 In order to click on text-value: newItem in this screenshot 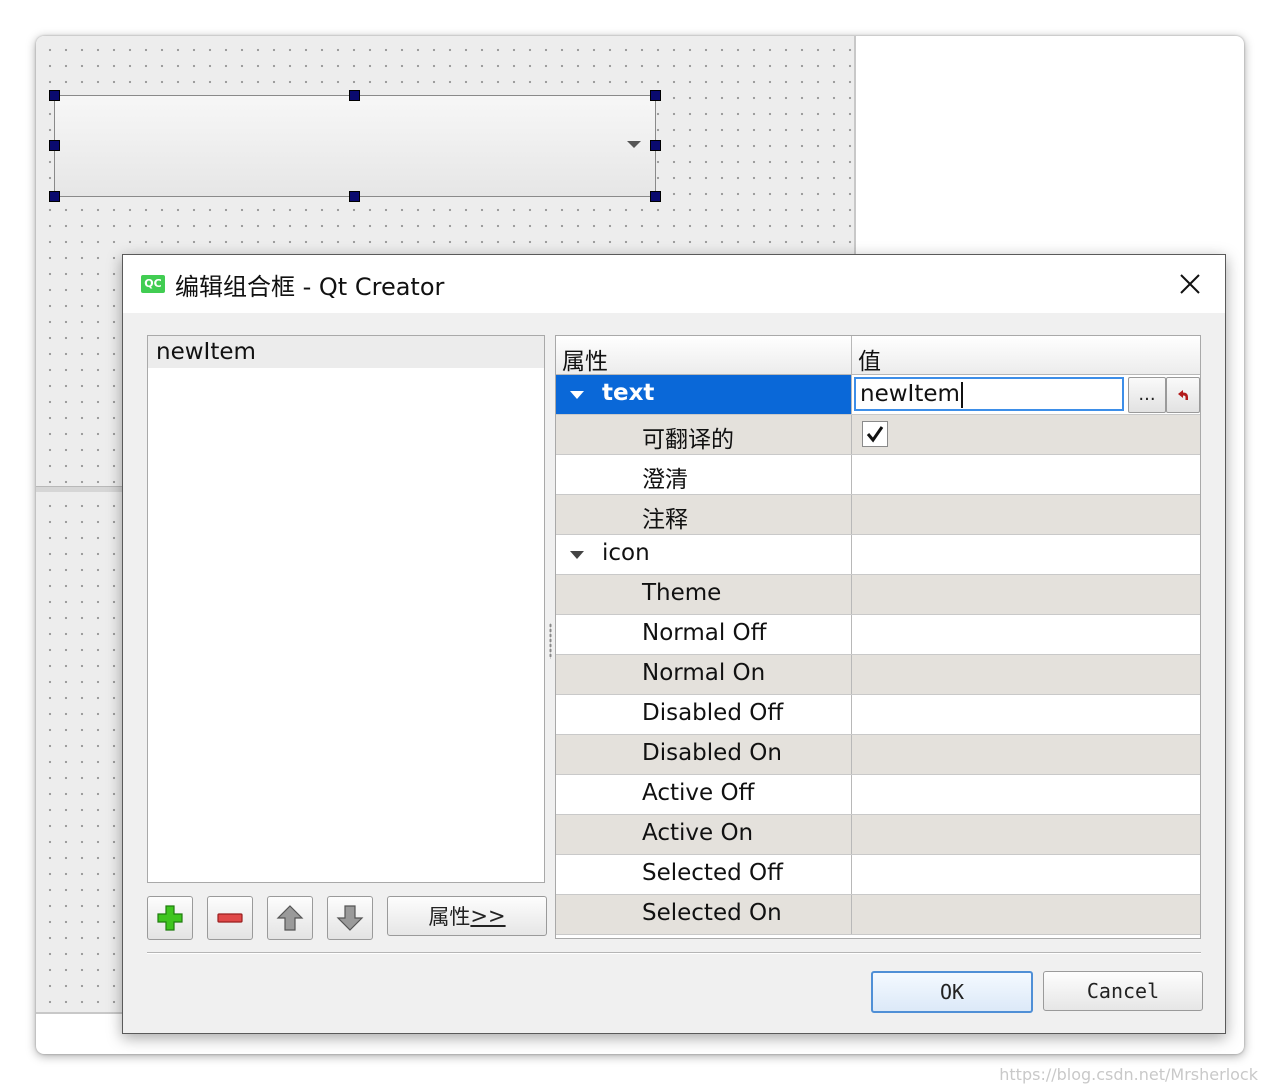, I will do `click(910, 394)`.